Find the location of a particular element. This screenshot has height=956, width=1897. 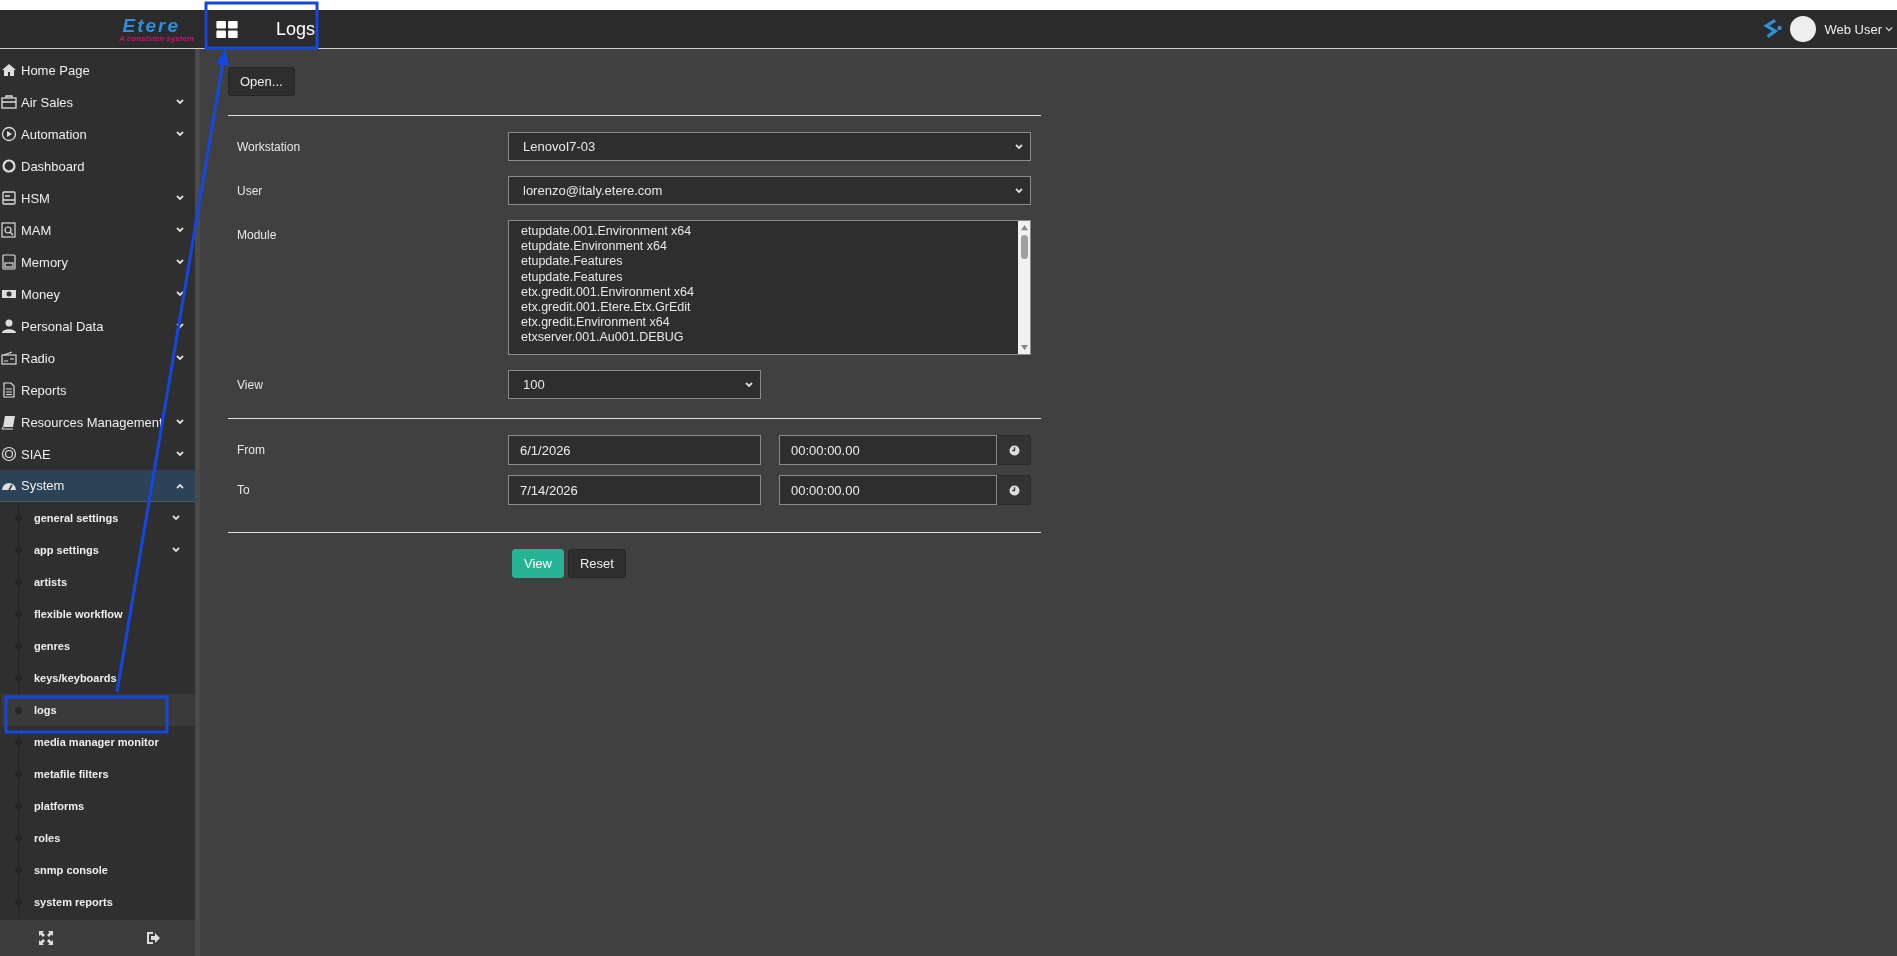

submenu-item: platforms is located at coordinates (107, 806).